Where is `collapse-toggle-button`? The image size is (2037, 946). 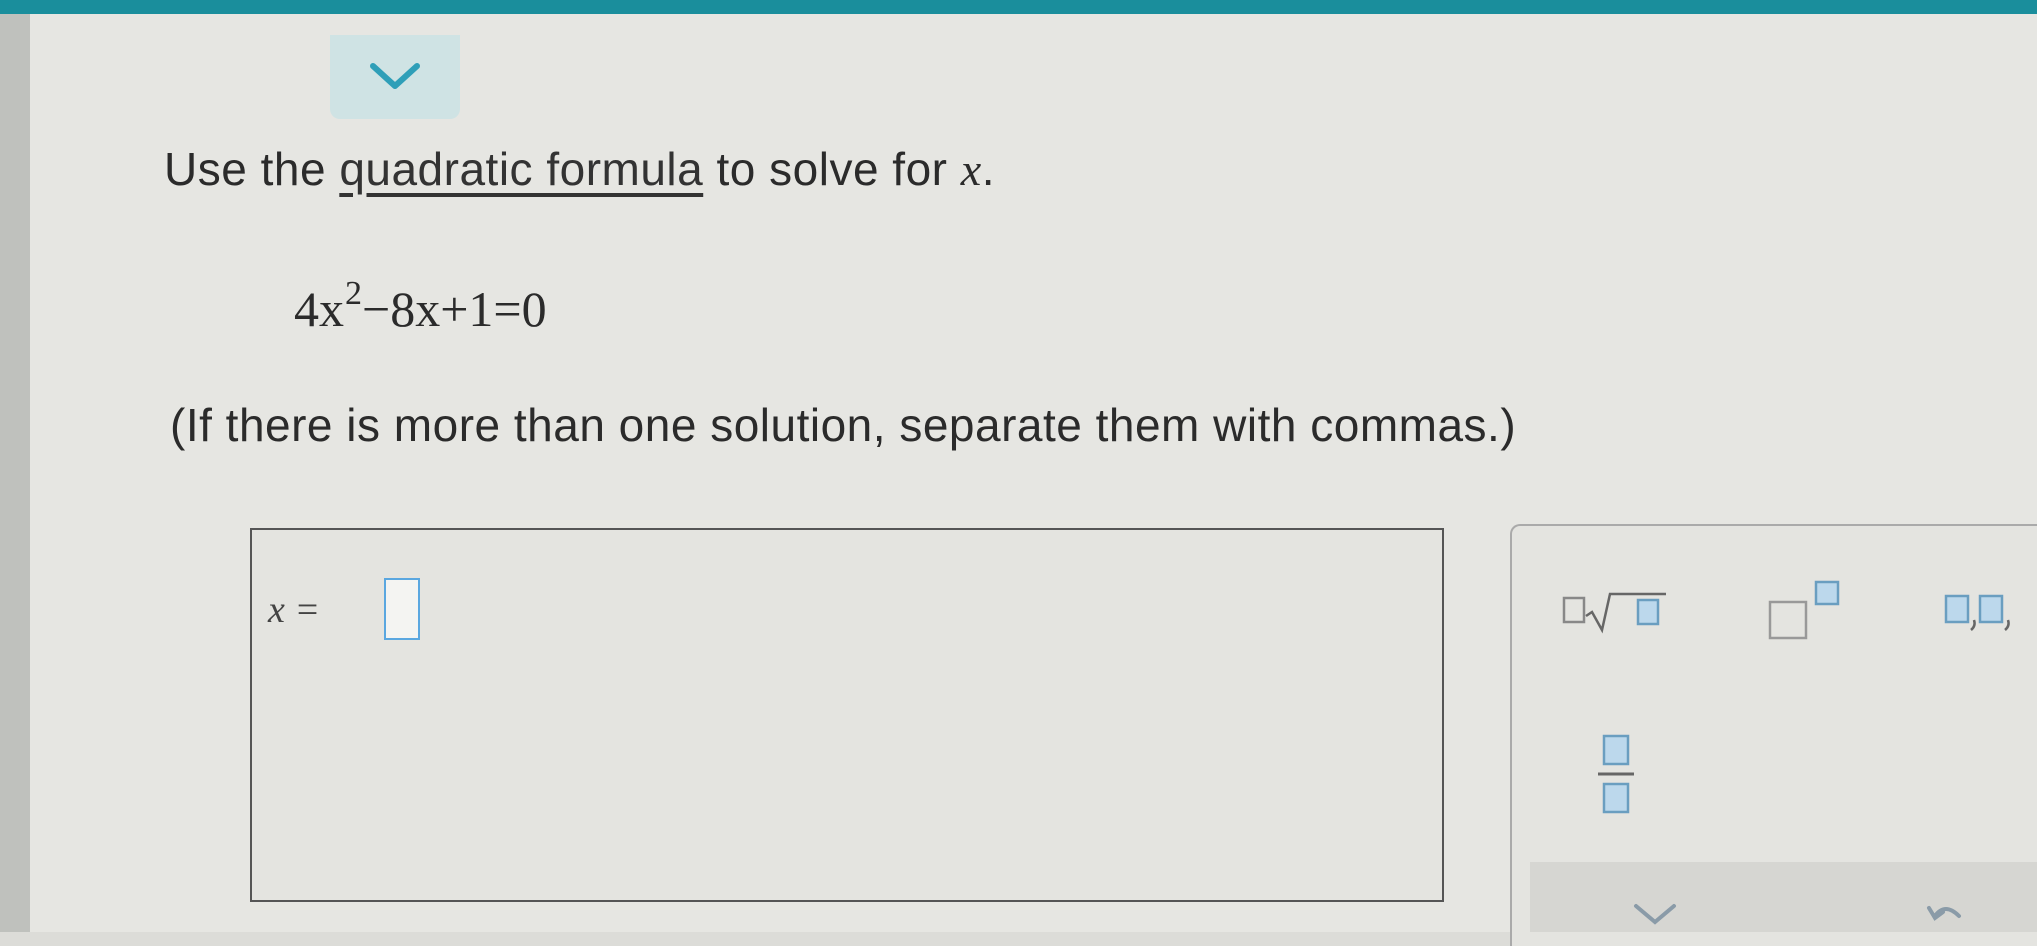
collapse-toggle-button is located at coordinates (395, 77).